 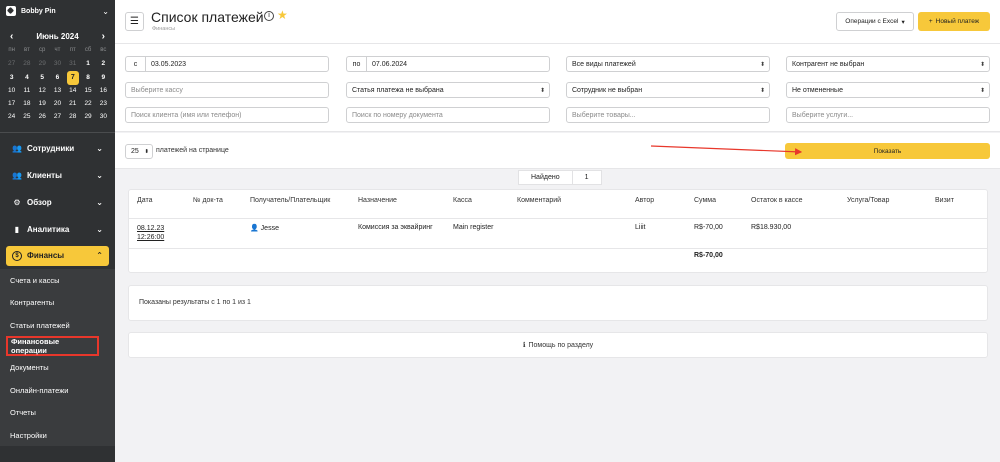 What do you see at coordinates (103, 77) in the screenshot?
I see `calendar-day: 9` at bounding box center [103, 77].